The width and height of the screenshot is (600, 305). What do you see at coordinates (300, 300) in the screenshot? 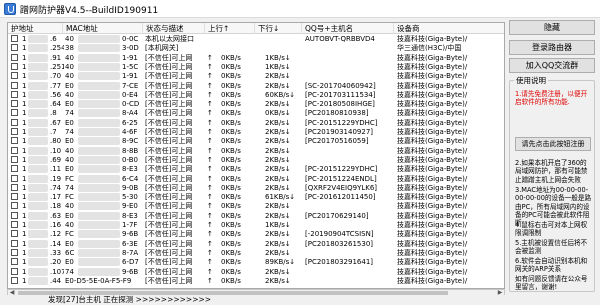
I see `status-bar: 发现[27]台主机 正在探测 >>>>>>>>>>>>` at bounding box center [300, 300].